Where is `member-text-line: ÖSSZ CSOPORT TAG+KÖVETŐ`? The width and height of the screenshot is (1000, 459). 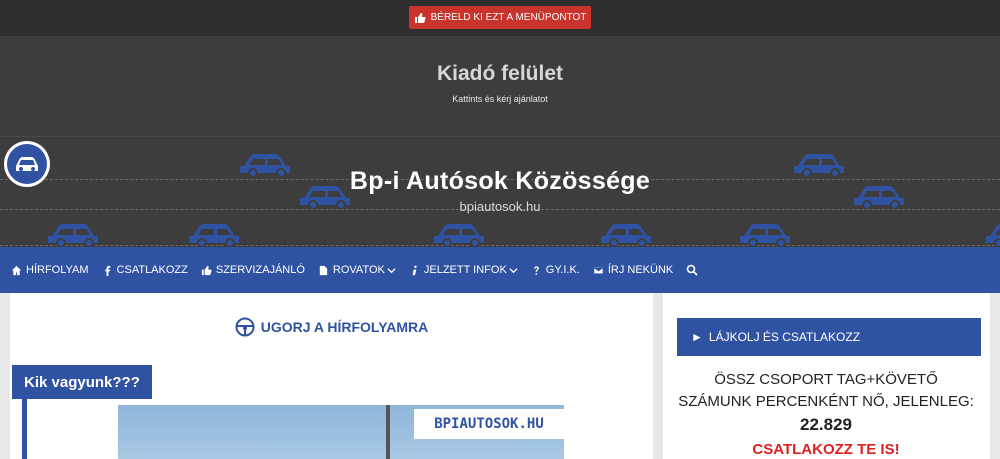
member-text-line: ÖSSZ CSOPORT TAG+KÖVETŐ is located at coordinates (826, 379).